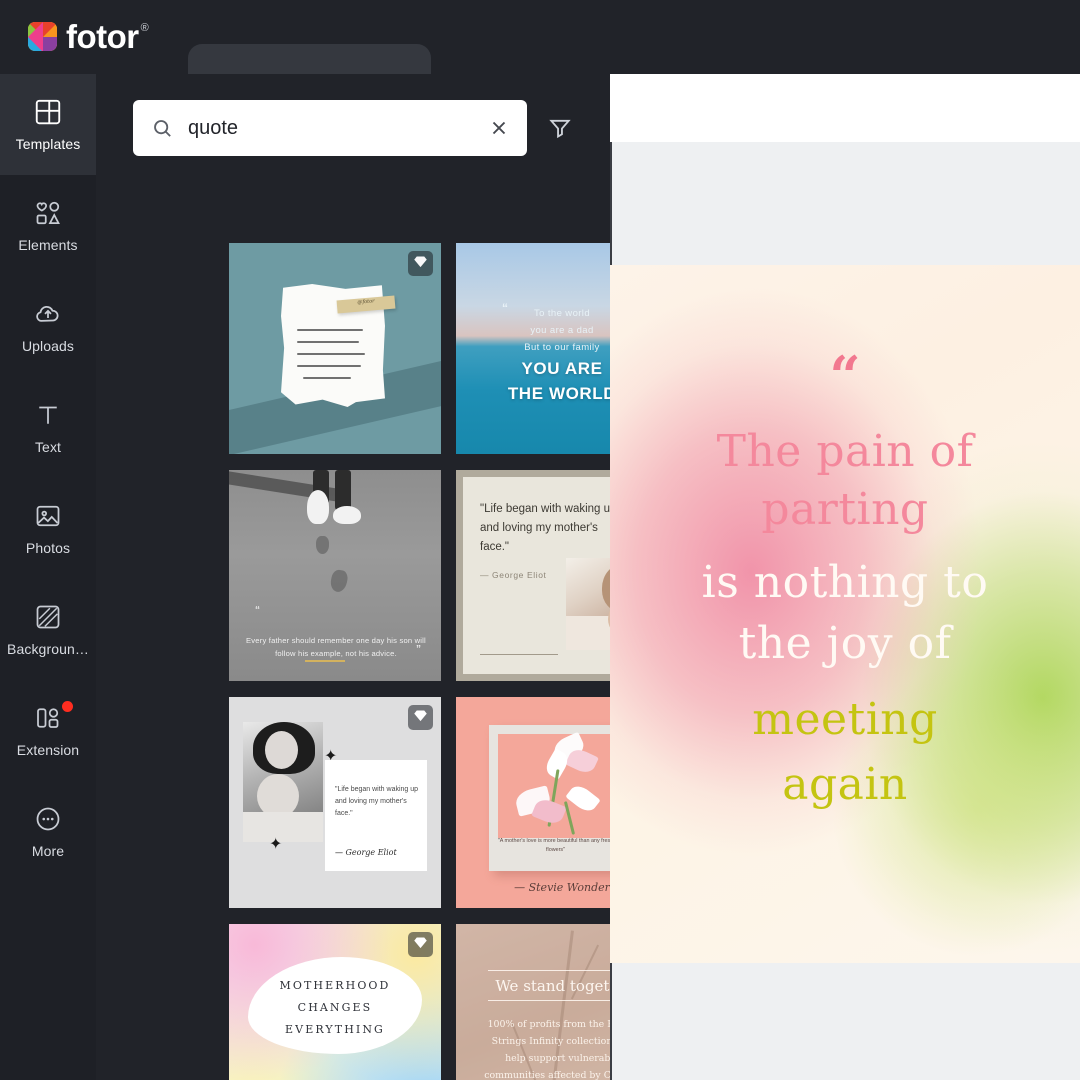 Image resolution: width=1080 pixels, height=1080 pixels. What do you see at coordinates (562, 887) in the screenshot?
I see `template-author: — Stevie Wonder` at bounding box center [562, 887].